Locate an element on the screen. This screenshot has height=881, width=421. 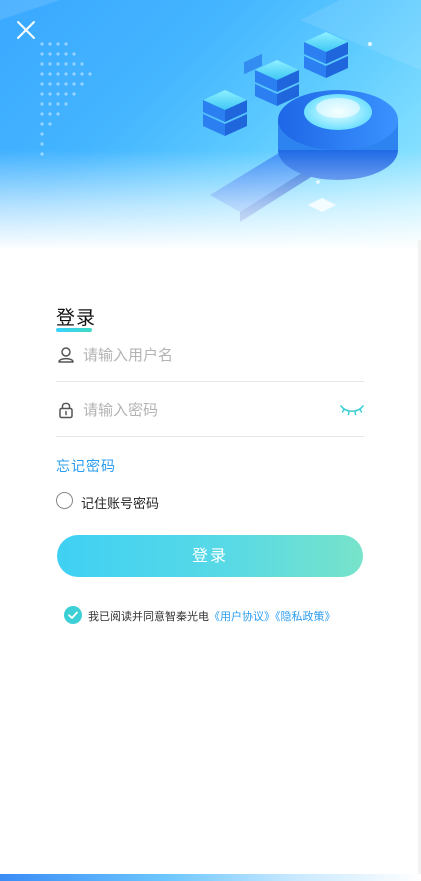
password-input is located at coordinates (208, 410).